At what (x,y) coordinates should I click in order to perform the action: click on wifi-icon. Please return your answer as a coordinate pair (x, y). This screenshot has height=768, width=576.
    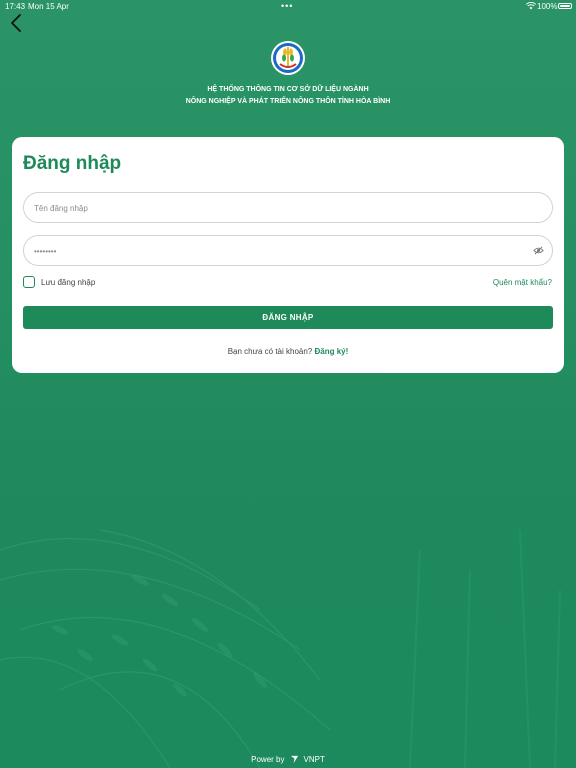
    Looking at the image, I should click on (531, 6).